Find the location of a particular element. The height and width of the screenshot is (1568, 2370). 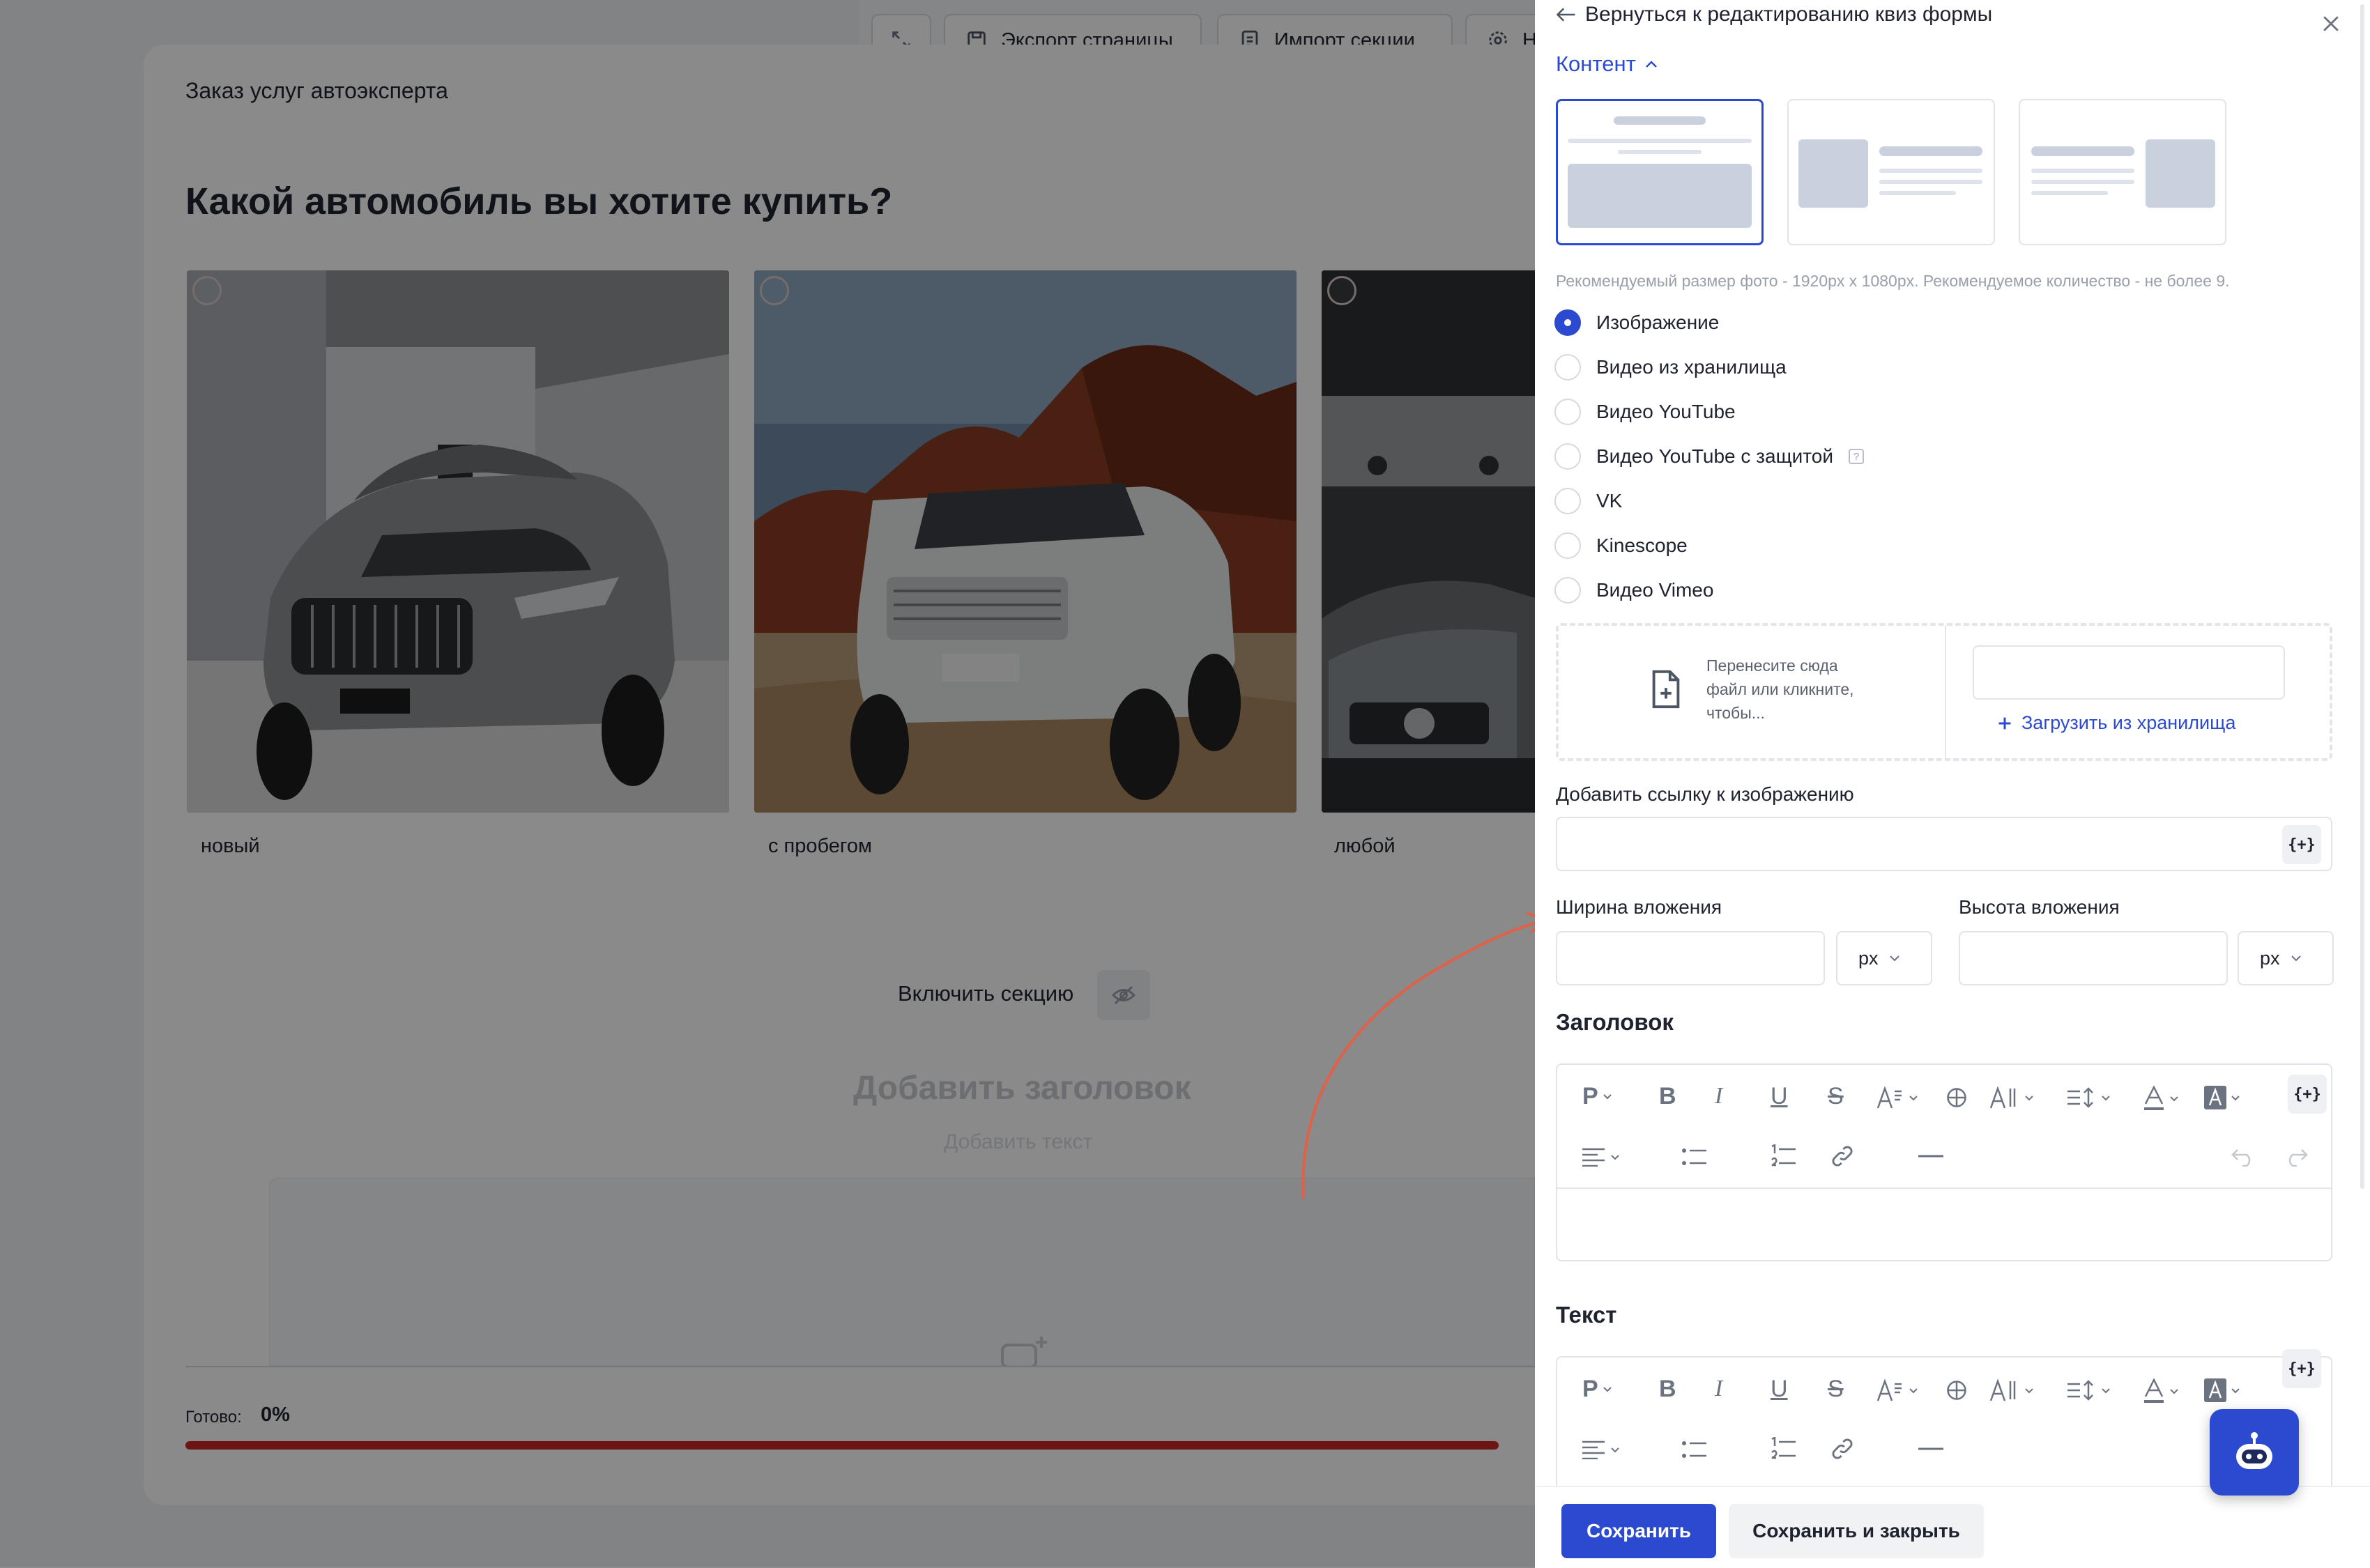

media-type-vimeo: Видео Vimeo is located at coordinates (1633, 590).